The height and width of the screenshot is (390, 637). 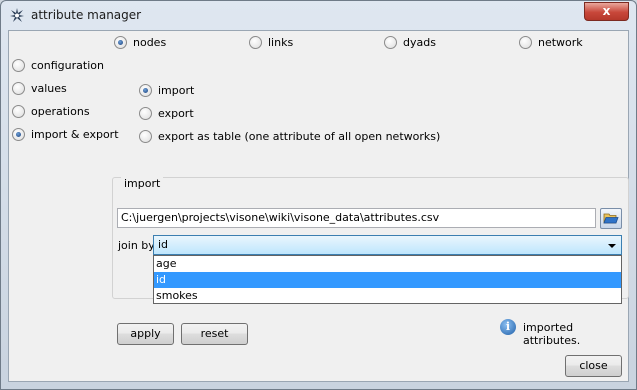 I want to click on radio-section-operations: operations, so click(x=51, y=111).